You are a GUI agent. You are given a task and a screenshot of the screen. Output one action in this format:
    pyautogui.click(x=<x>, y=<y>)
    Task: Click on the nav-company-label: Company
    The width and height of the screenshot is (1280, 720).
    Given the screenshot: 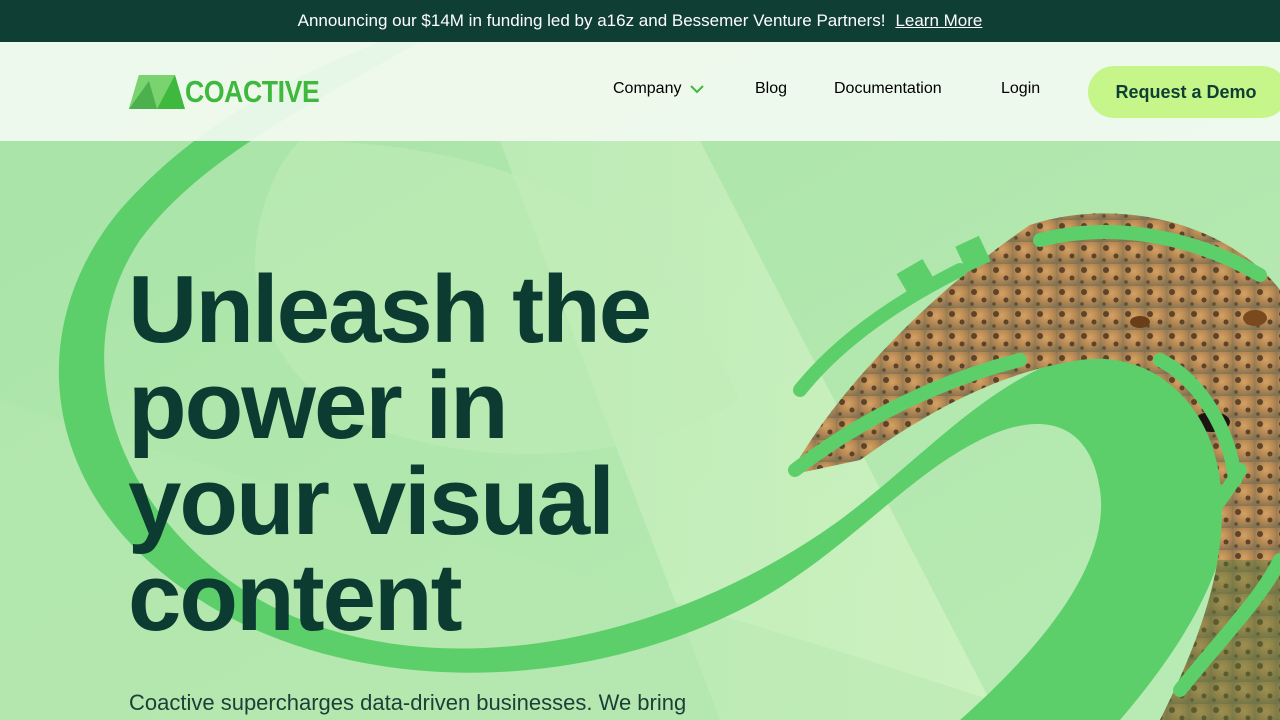 What is the action you would take?
    pyautogui.click(x=647, y=89)
    